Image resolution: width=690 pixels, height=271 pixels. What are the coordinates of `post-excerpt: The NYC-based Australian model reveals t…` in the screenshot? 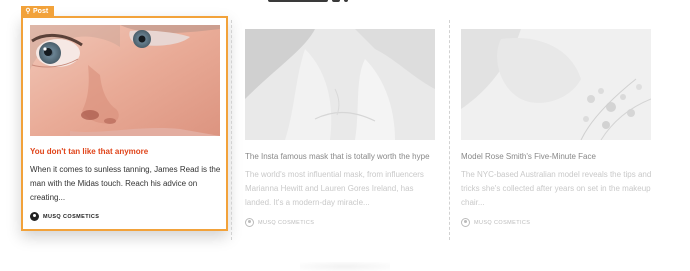 It's located at (556, 188).